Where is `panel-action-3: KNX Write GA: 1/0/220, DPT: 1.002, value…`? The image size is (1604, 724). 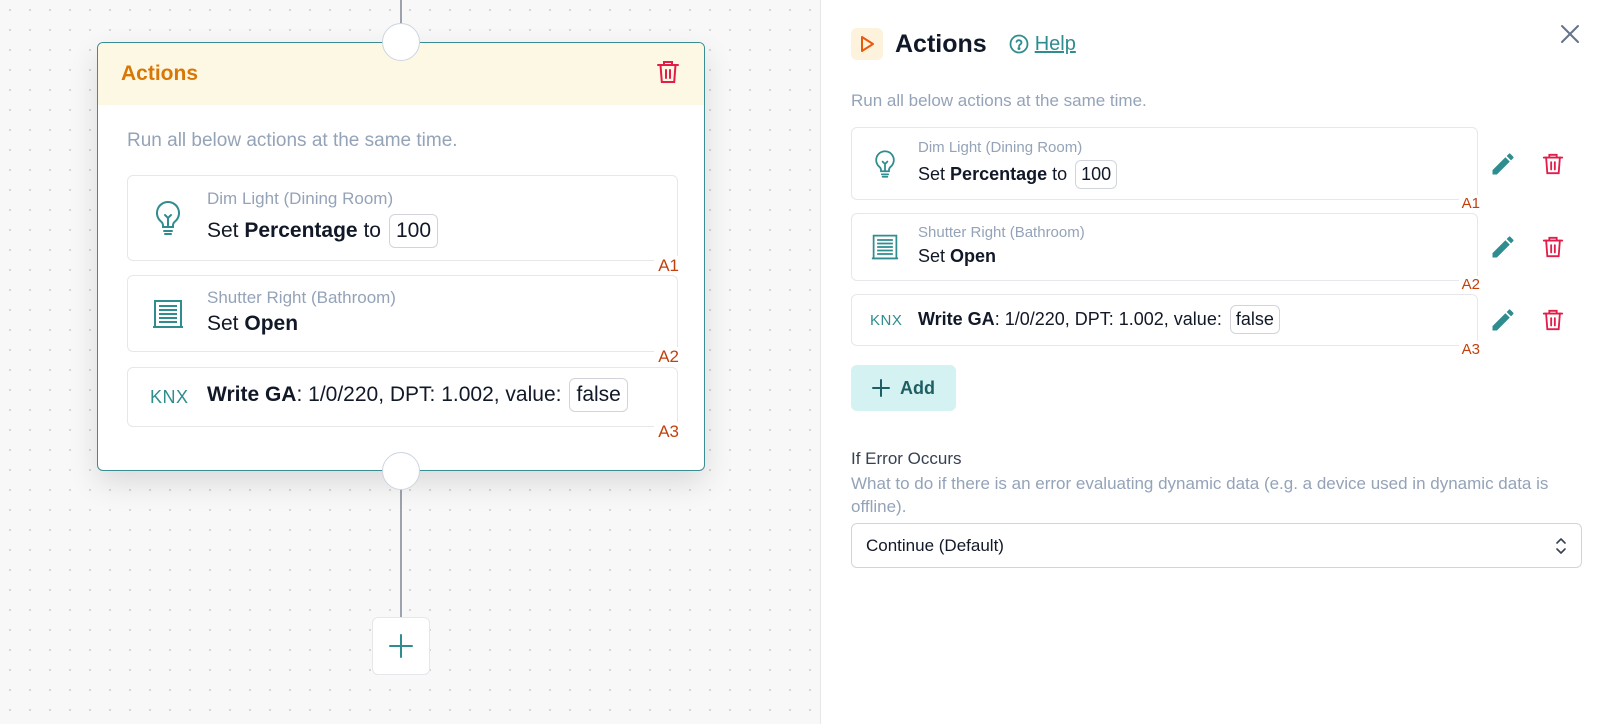 panel-action-3: KNX Write GA: 1/0/220, DPT: 1.002, value… is located at coordinates (1167, 326).